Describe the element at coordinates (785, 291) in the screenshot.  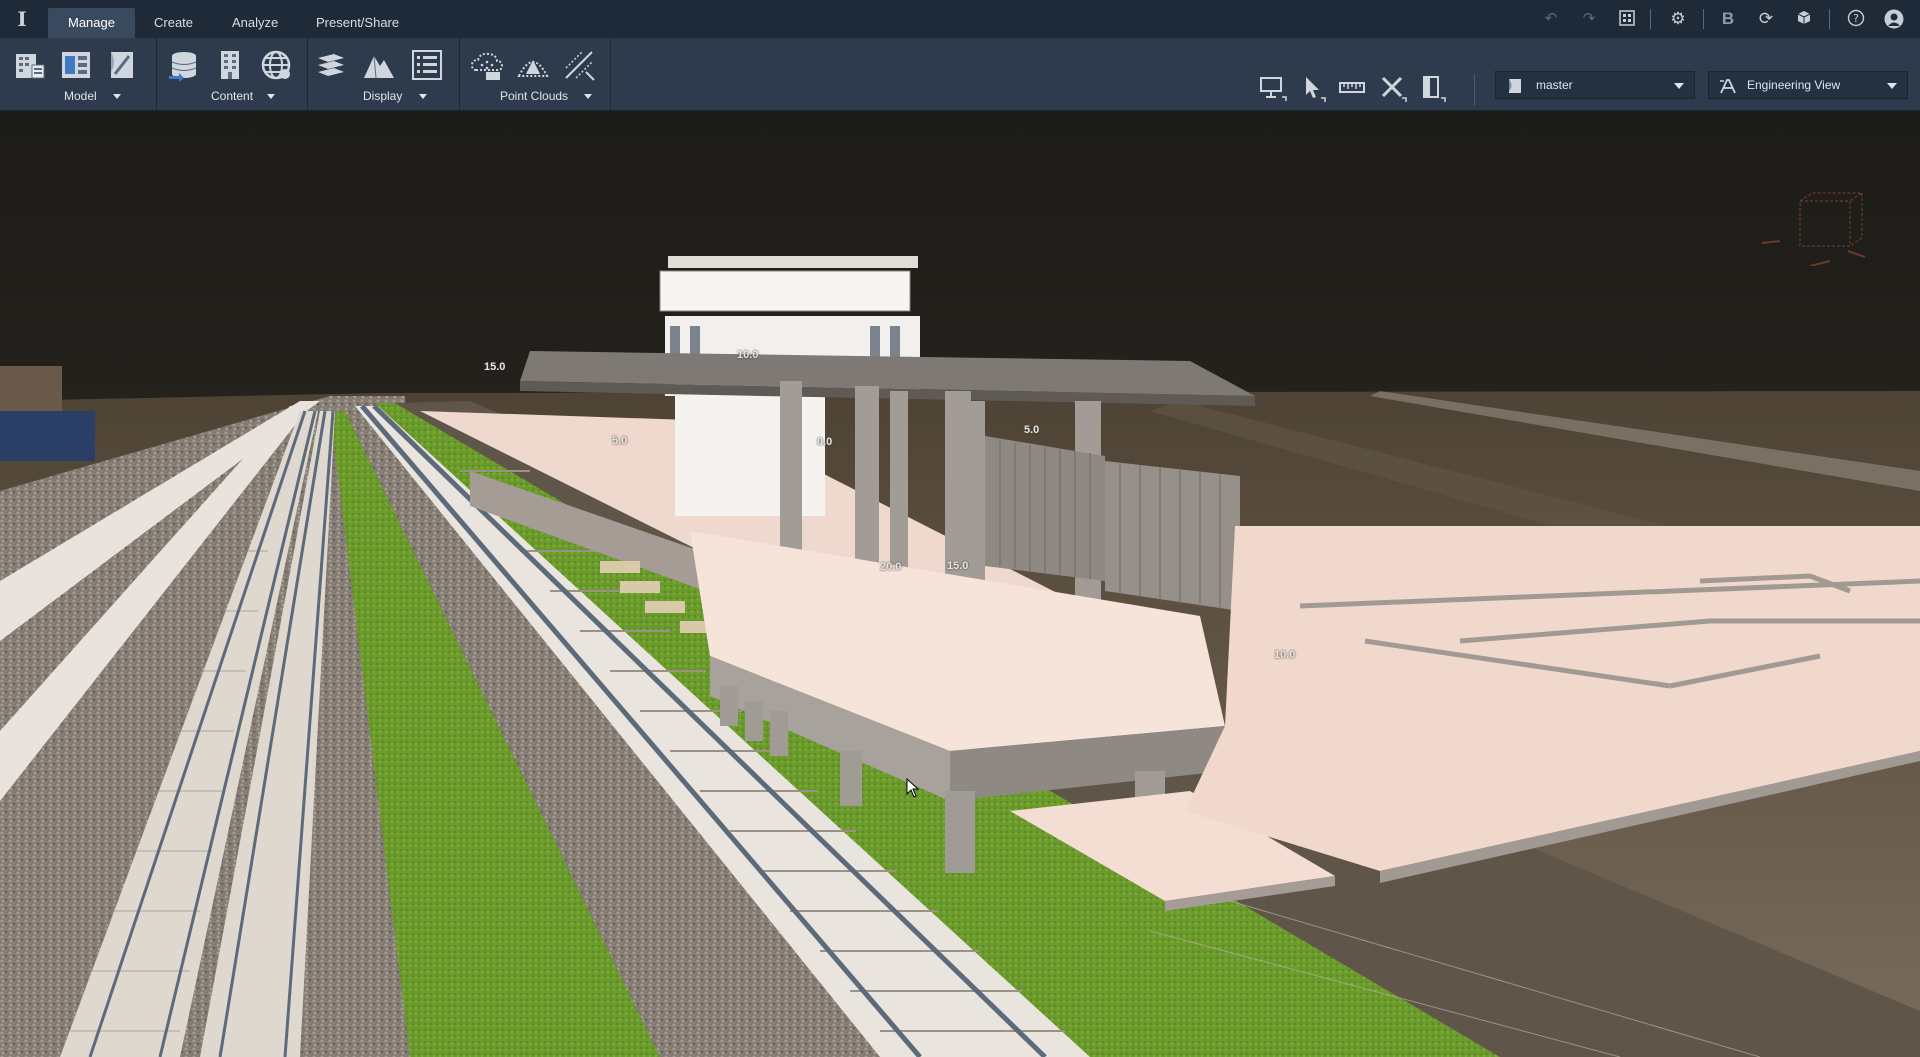
I see `station-roof-top` at that location.